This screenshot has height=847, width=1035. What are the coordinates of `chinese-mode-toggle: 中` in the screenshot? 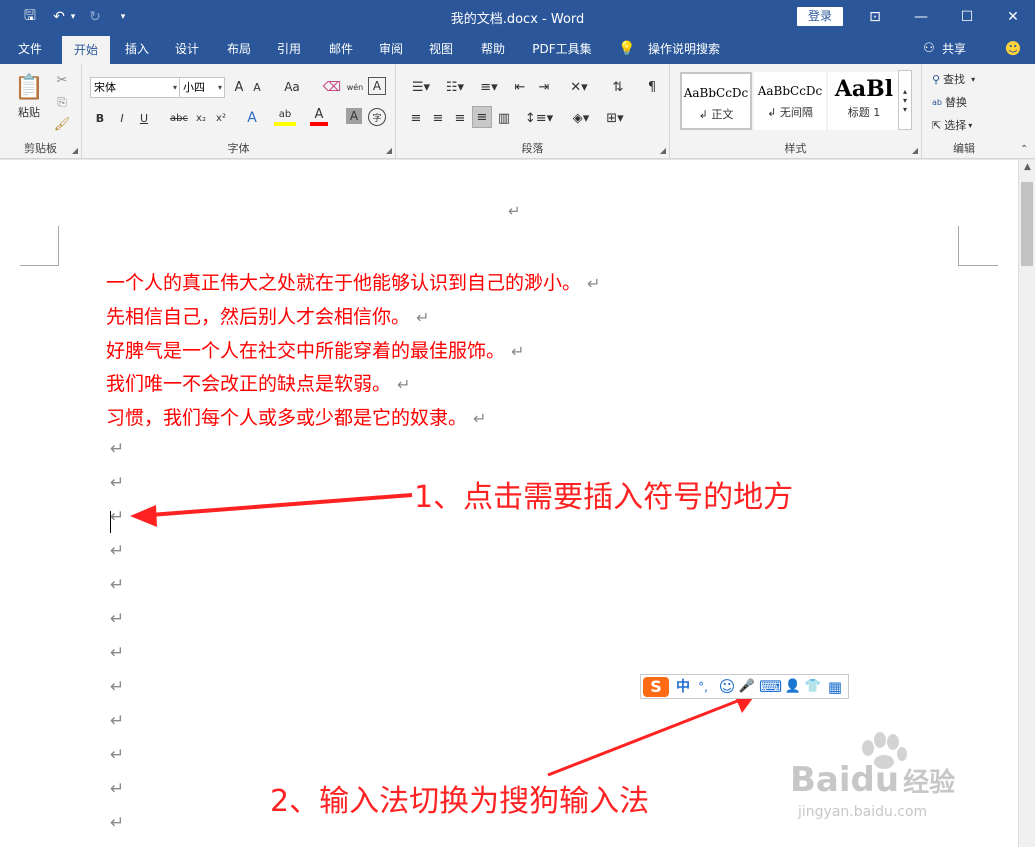 It's located at (683, 687).